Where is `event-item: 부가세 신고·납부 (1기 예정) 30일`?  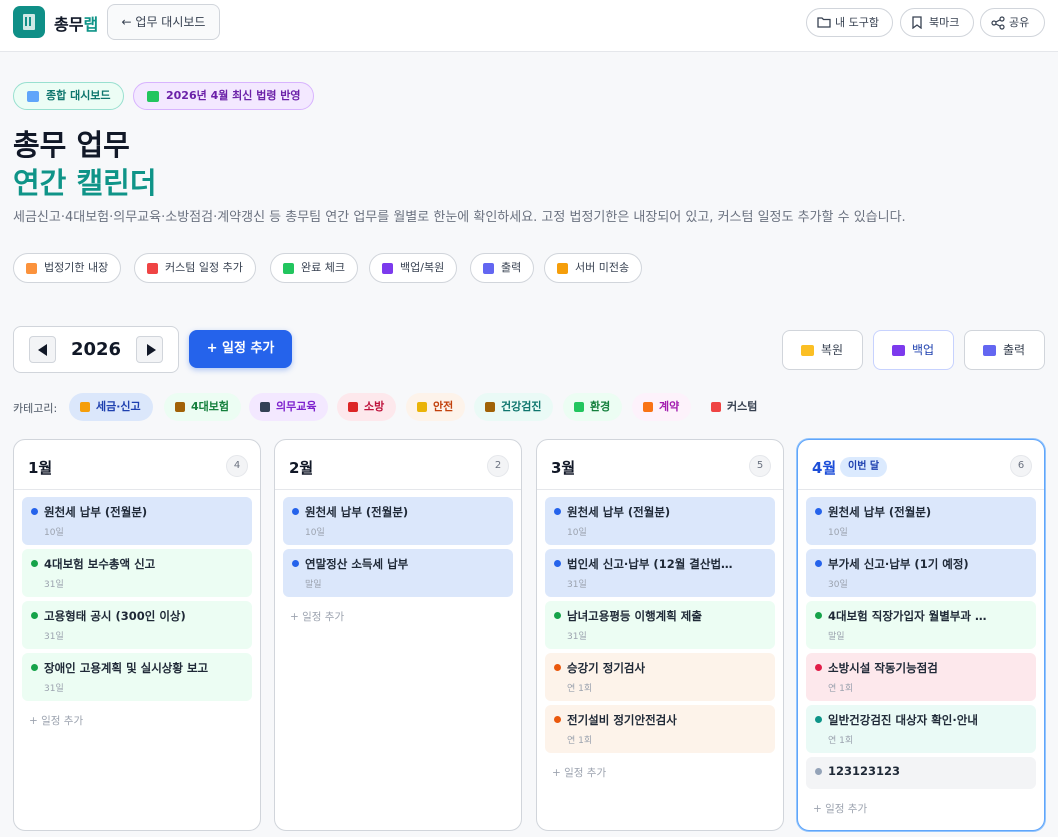
event-item: 부가세 신고·납부 (1기 예정) 30일 is located at coordinates (921, 573).